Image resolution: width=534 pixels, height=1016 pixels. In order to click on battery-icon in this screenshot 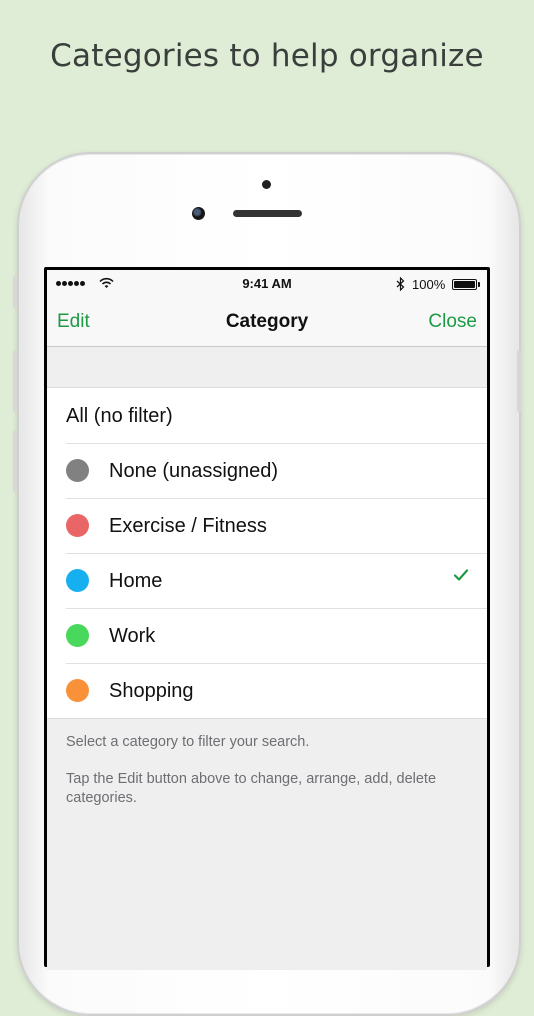, I will do `click(466, 284)`.